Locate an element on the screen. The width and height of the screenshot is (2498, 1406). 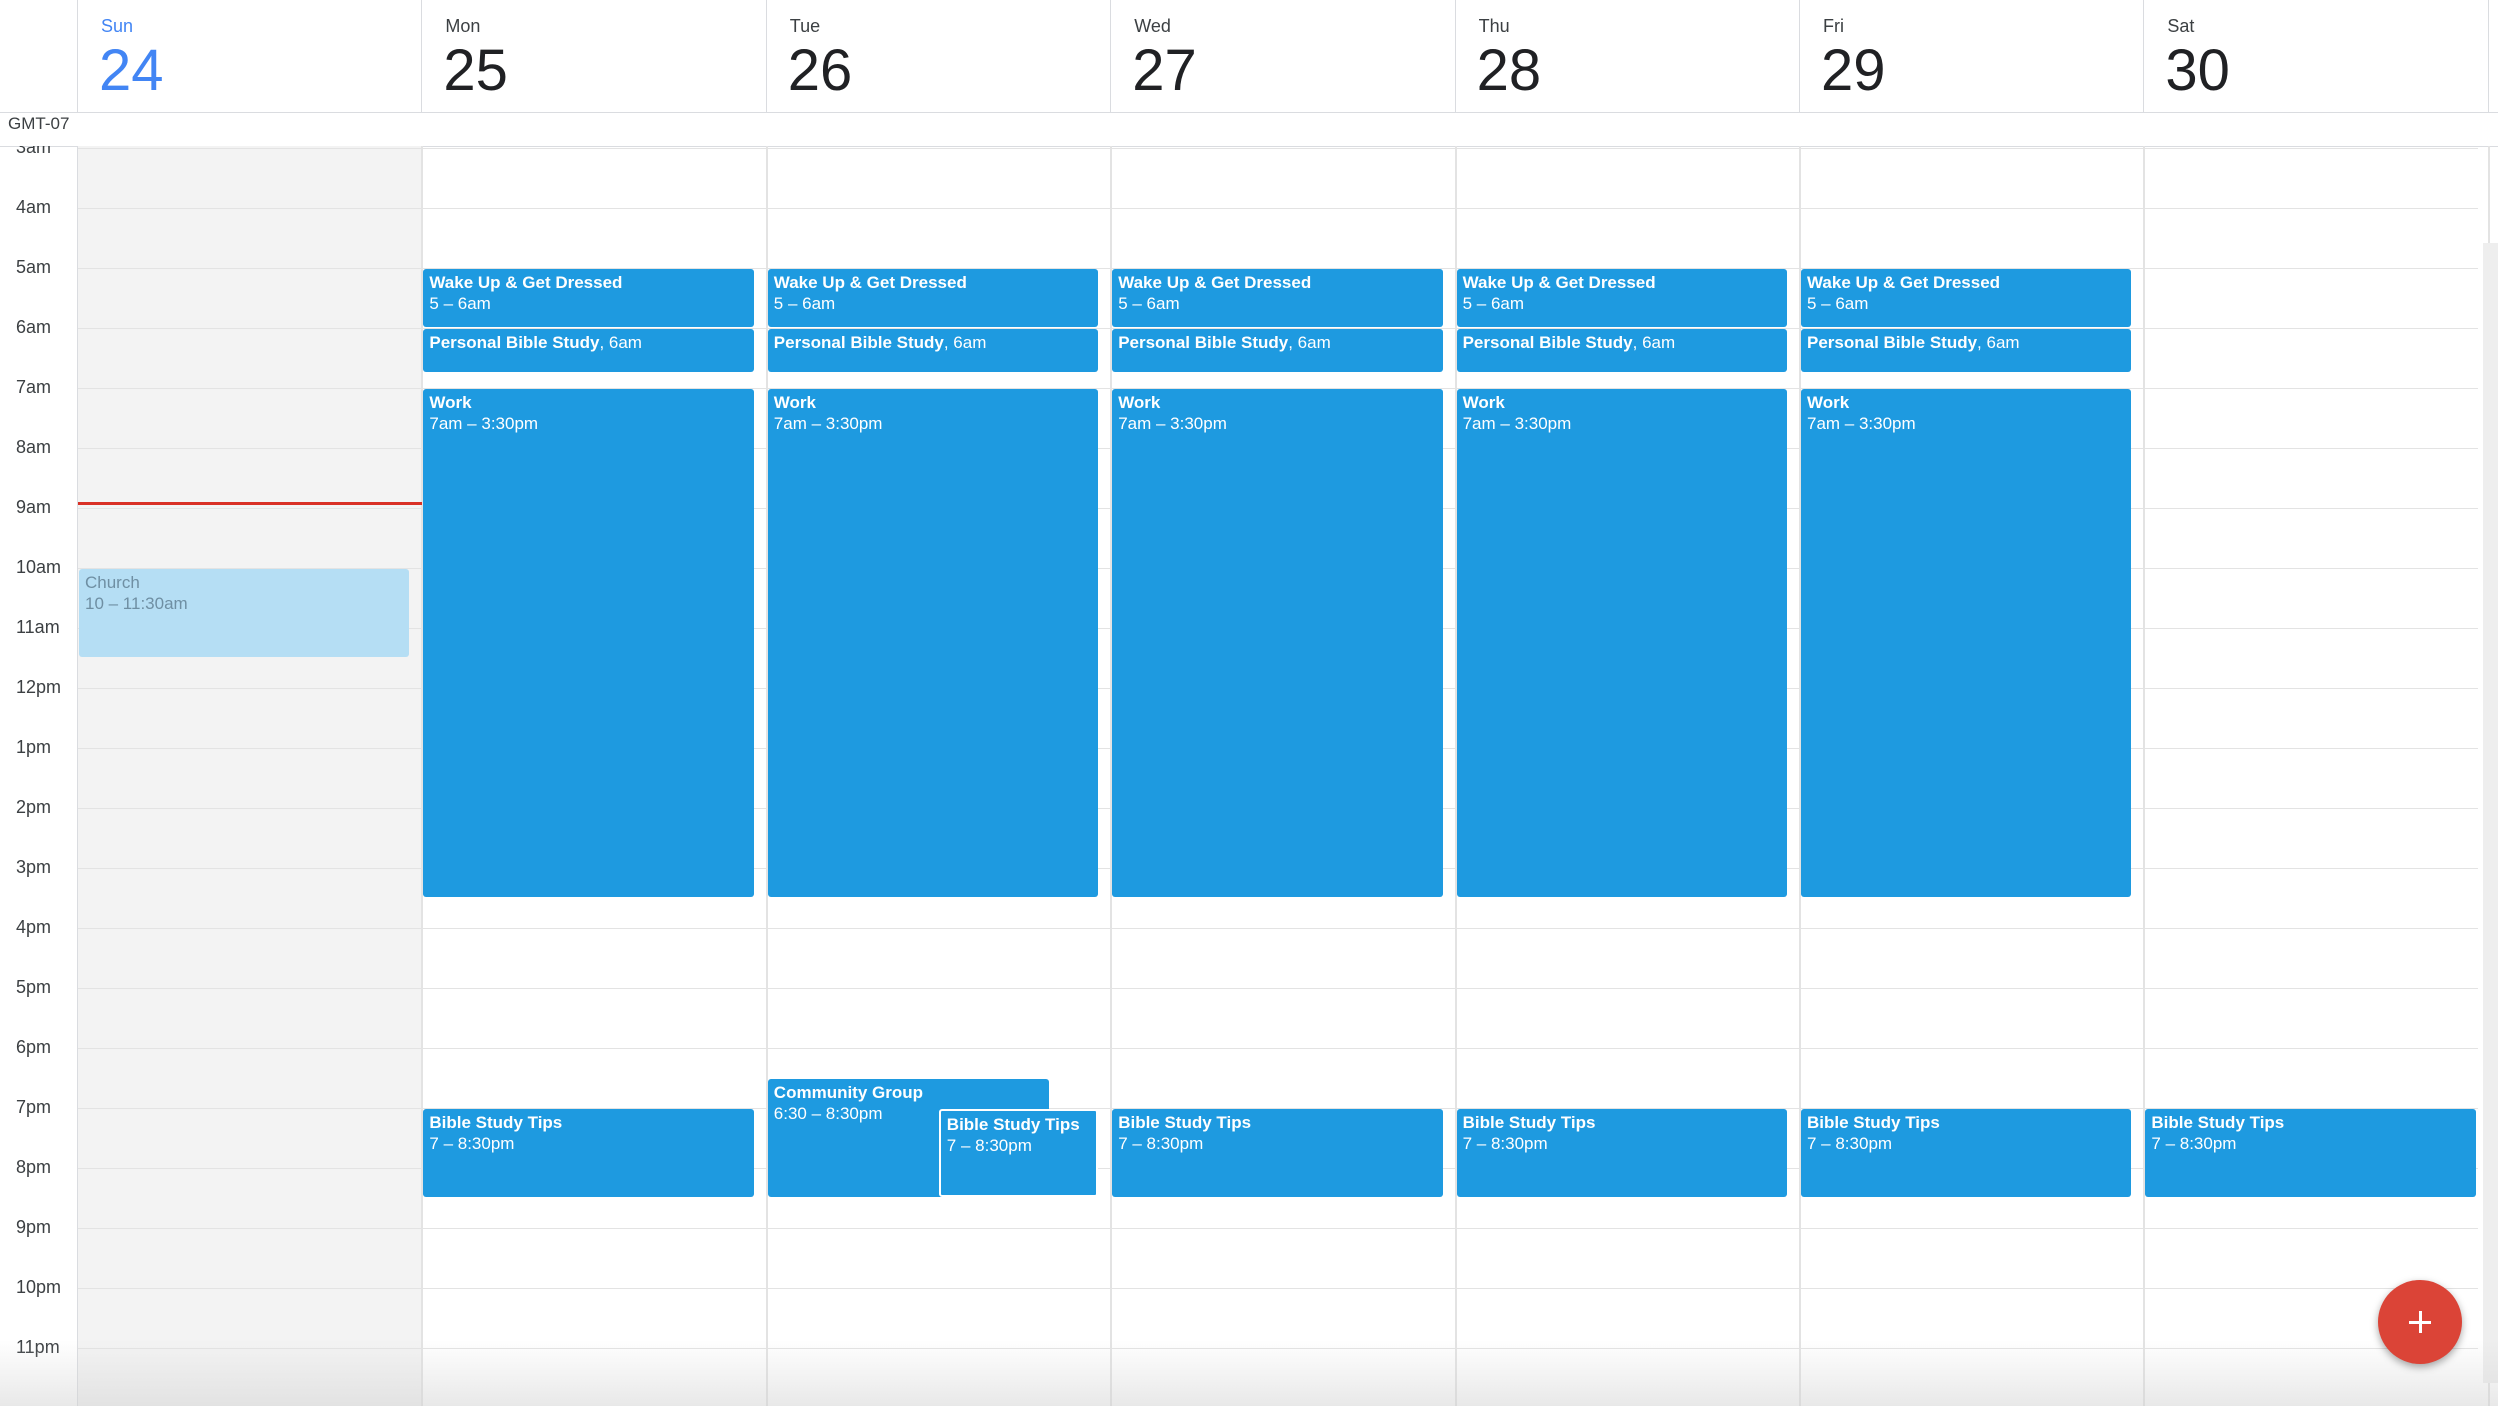
hour-label: 6pm is located at coordinates (34, 1047).